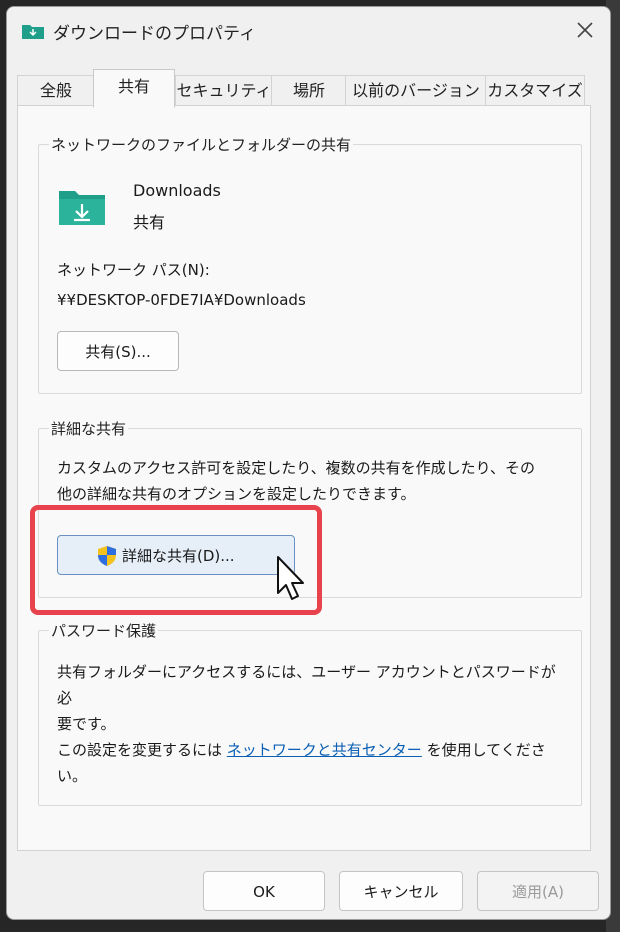 This screenshot has height=932, width=620. I want to click on password-protection-text: 共有フォルダーにアクセスするには、ユーザー アカウントとパスワードが必 要です。, so click(312, 698).